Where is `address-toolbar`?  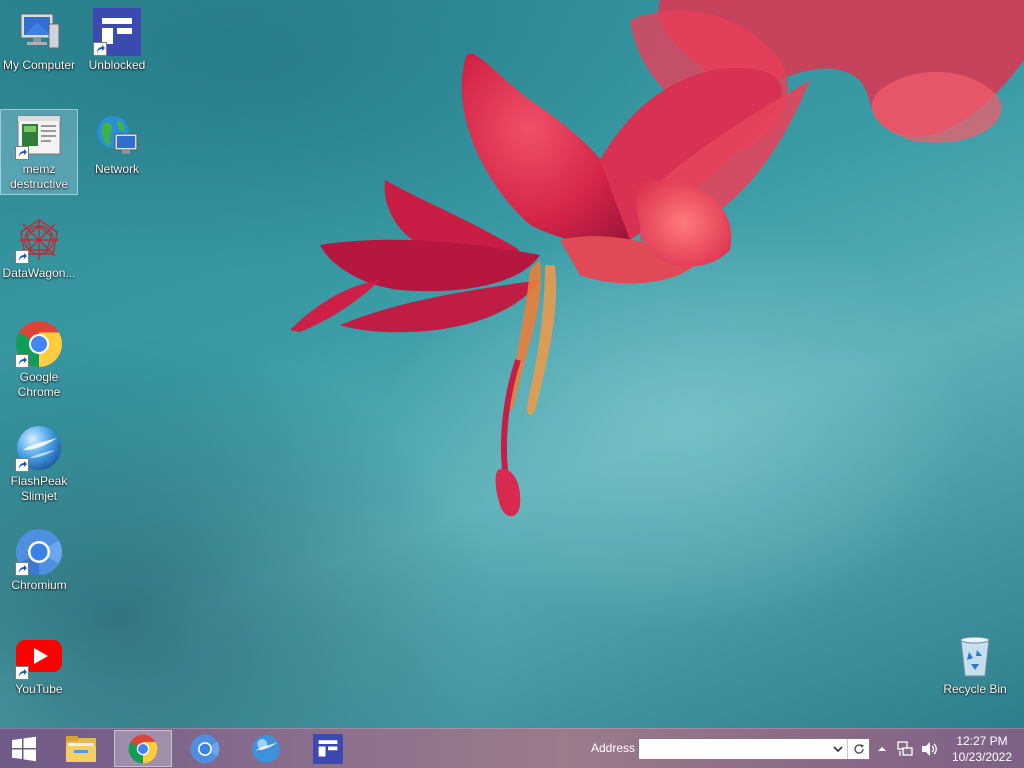
address-toolbar is located at coordinates (754, 749).